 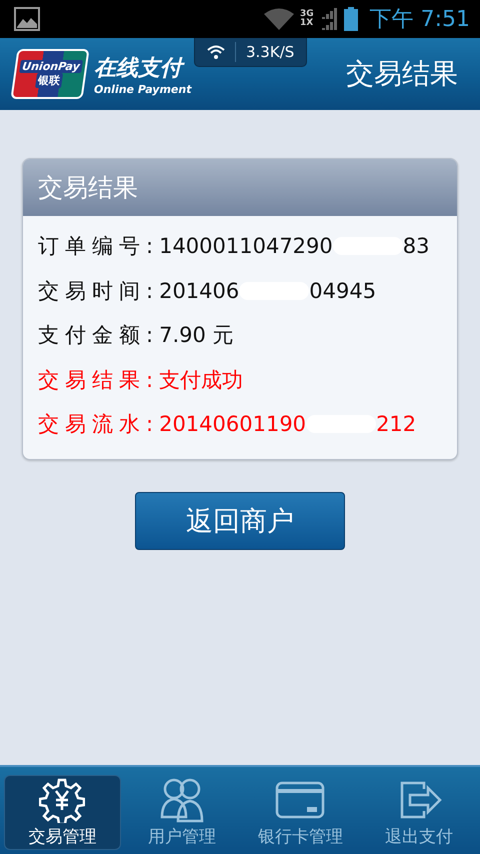 What do you see at coordinates (232, 424) in the screenshot?
I see `field-value: 20140601190` at bounding box center [232, 424].